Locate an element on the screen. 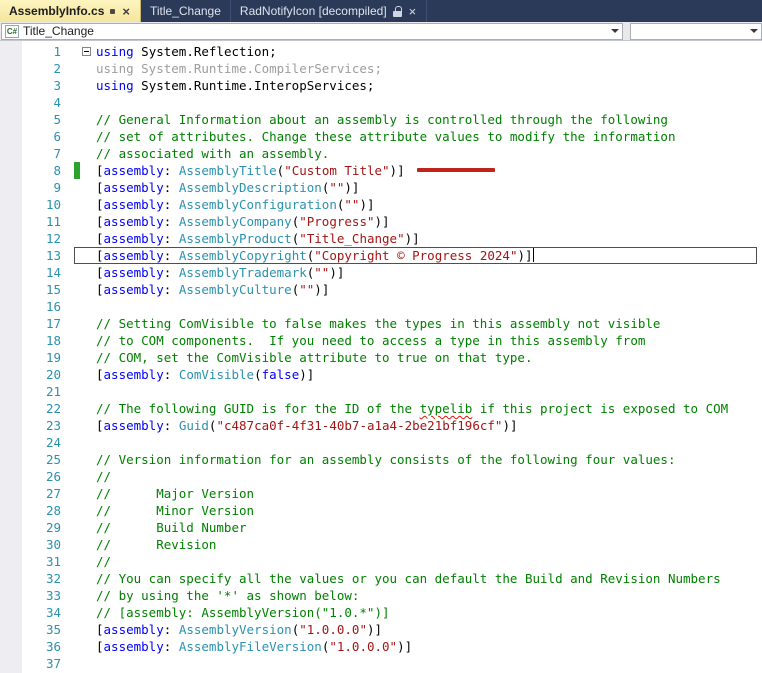 The image size is (762, 673). code-line: 15 [assembly: AssemblyCulture("")] is located at coordinates (381, 289).